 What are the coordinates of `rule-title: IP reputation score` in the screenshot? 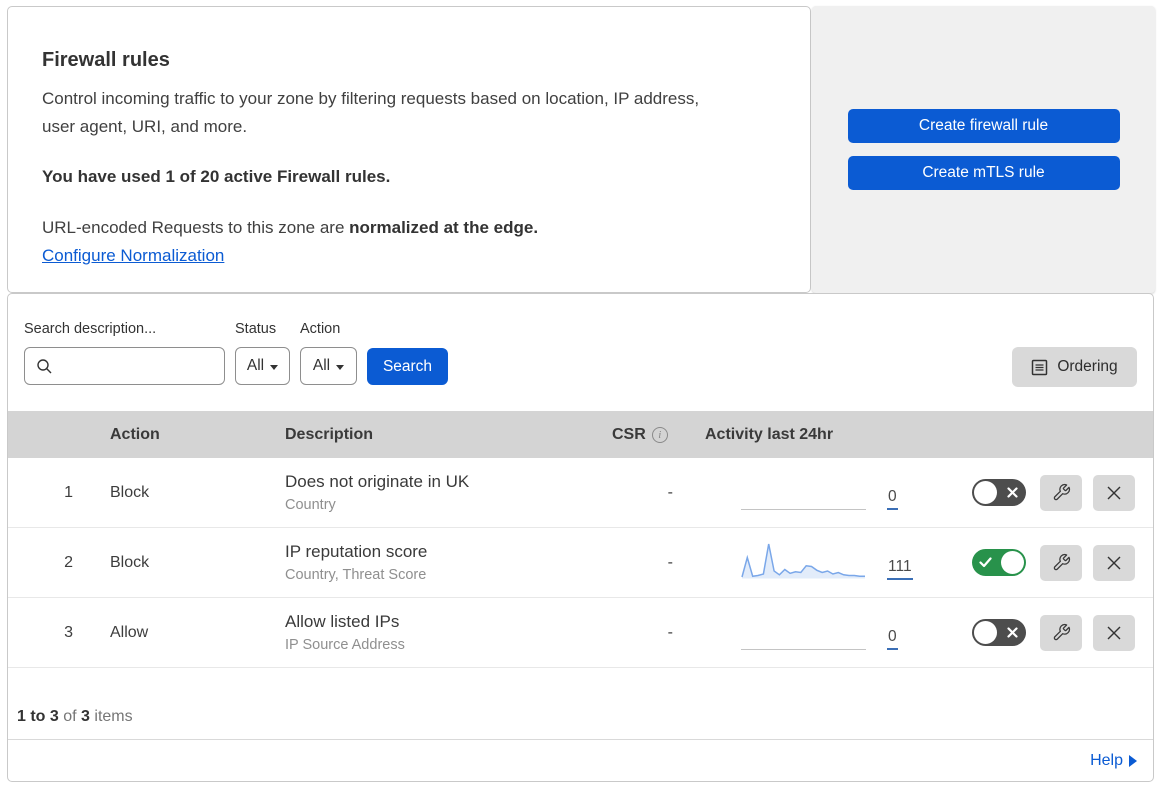 It's located at (356, 551).